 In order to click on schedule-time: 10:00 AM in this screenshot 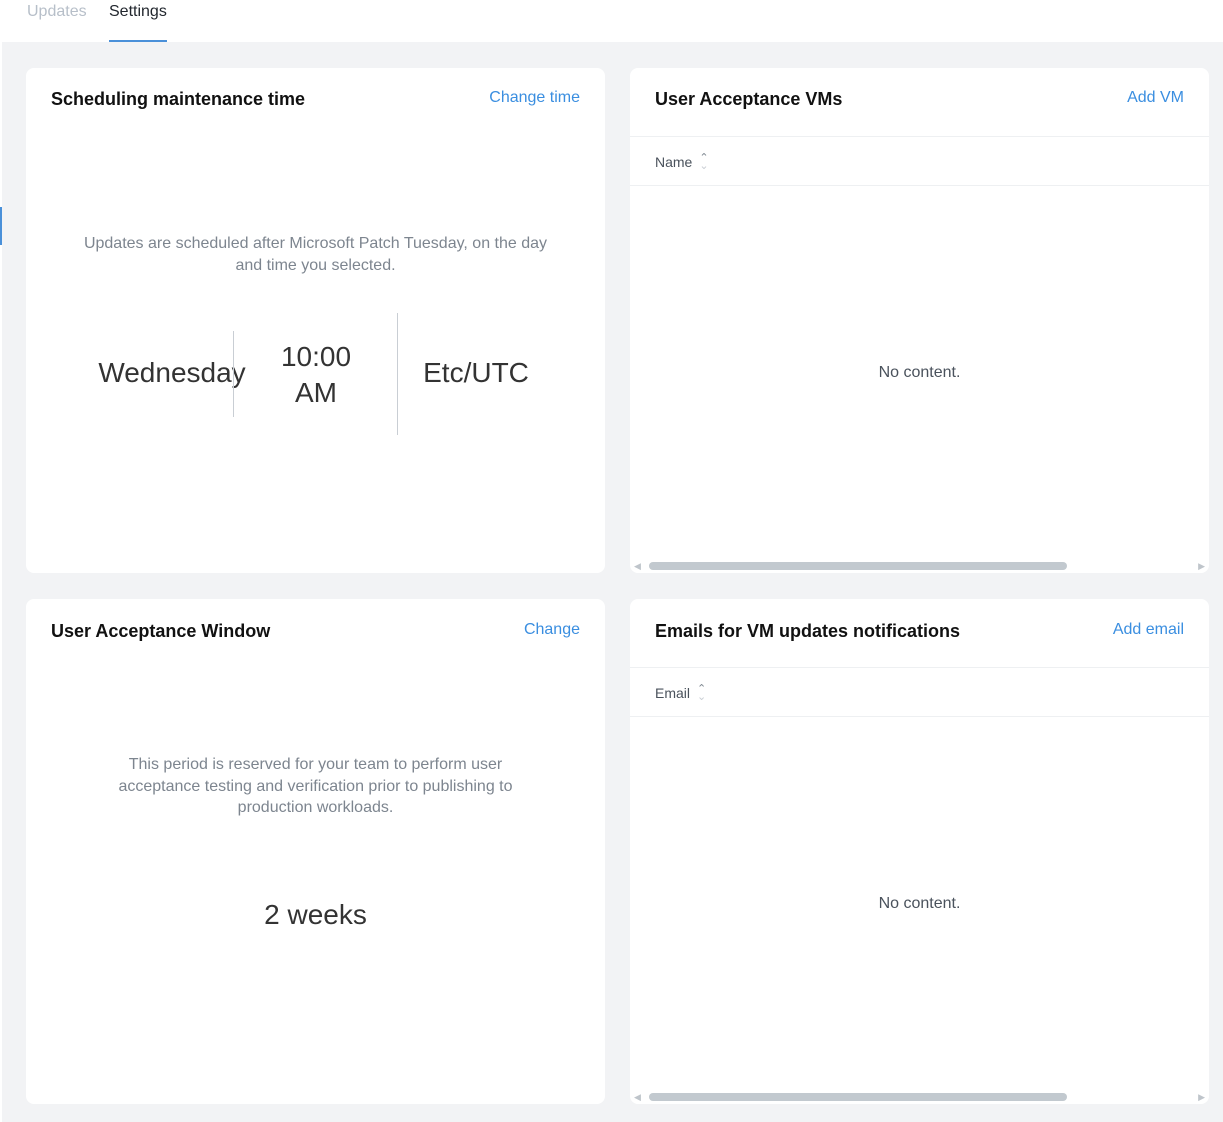, I will do `click(316, 375)`.